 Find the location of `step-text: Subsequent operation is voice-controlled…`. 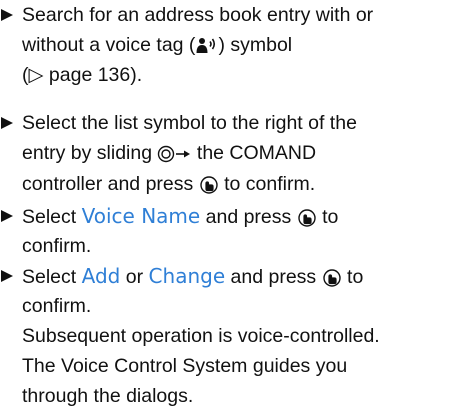

step-text: Subsequent operation is voice-controlled… is located at coordinates (201, 336).